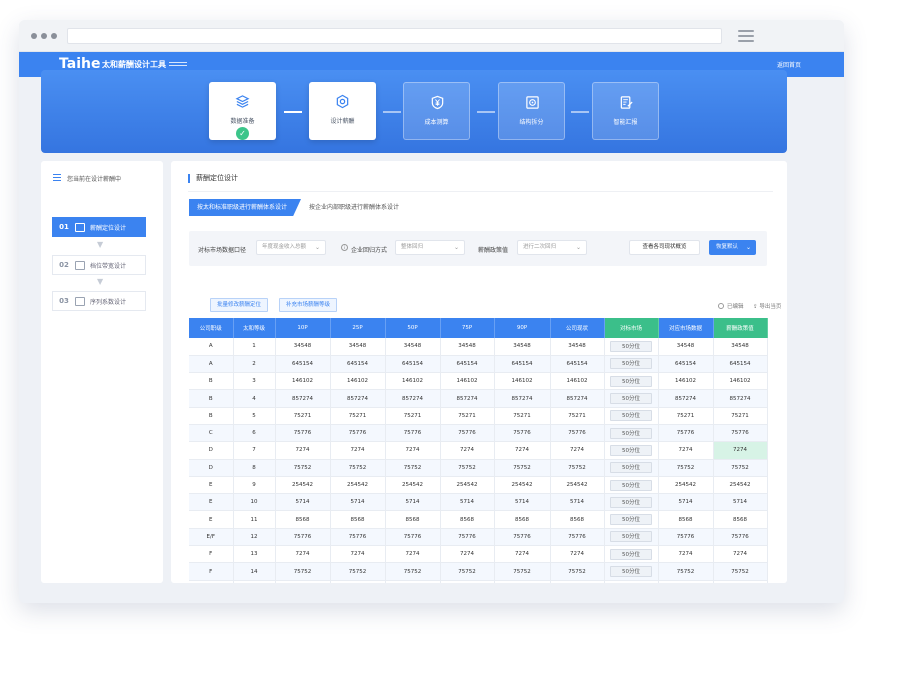 This screenshot has width=916, height=675. What do you see at coordinates (394, 36) in the screenshot?
I see `address-bar` at bounding box center [394, 36].